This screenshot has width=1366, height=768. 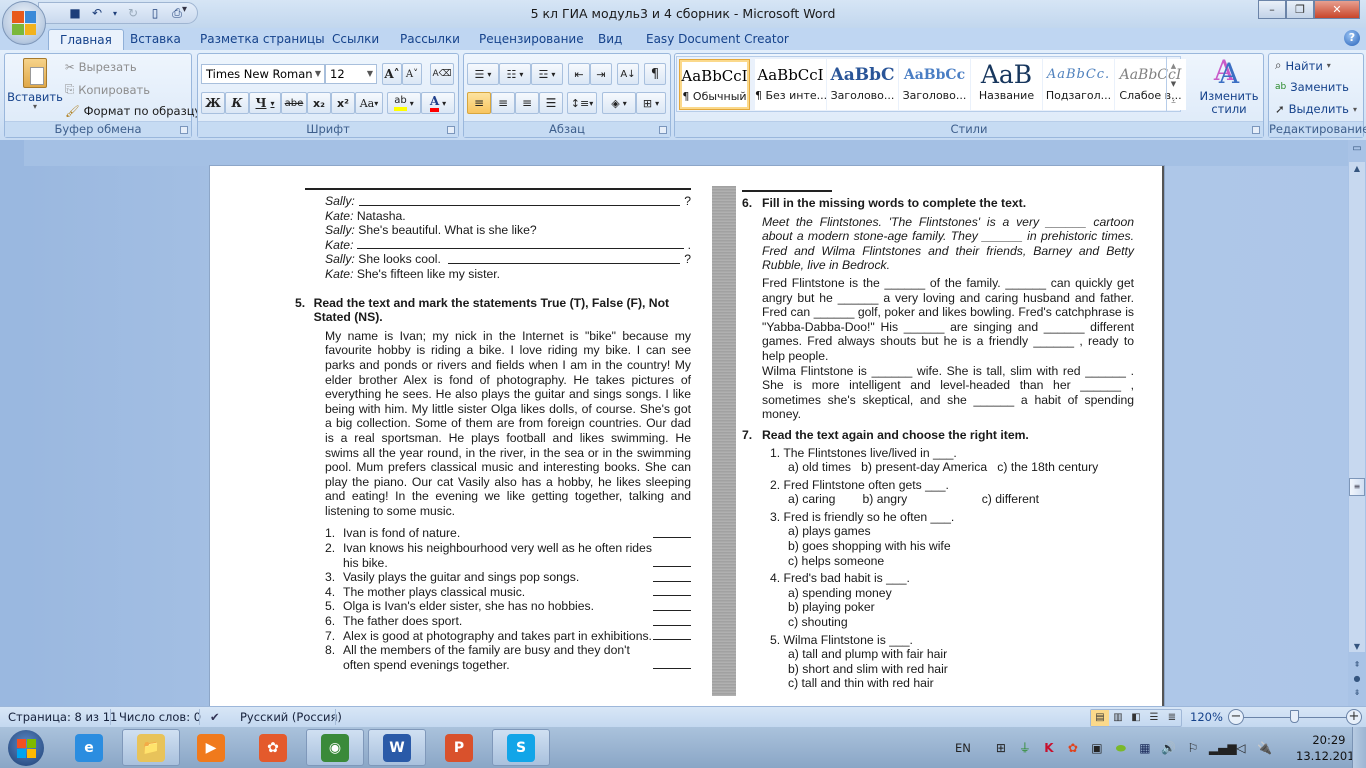 What do you see at coordinates (184, 130) in the screenshot?
I see `clipboard-dialog-launcher` at bounding box center [184, 130].